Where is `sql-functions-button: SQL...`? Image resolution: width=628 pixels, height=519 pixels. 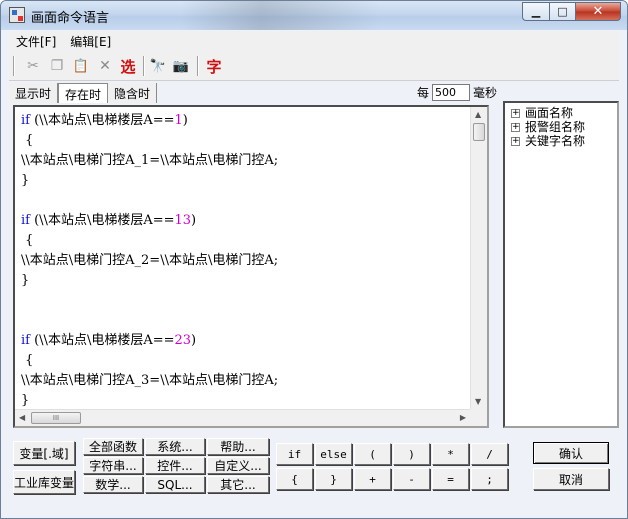
sql-functions-button: SQL... is located at coordinates (175, 484).